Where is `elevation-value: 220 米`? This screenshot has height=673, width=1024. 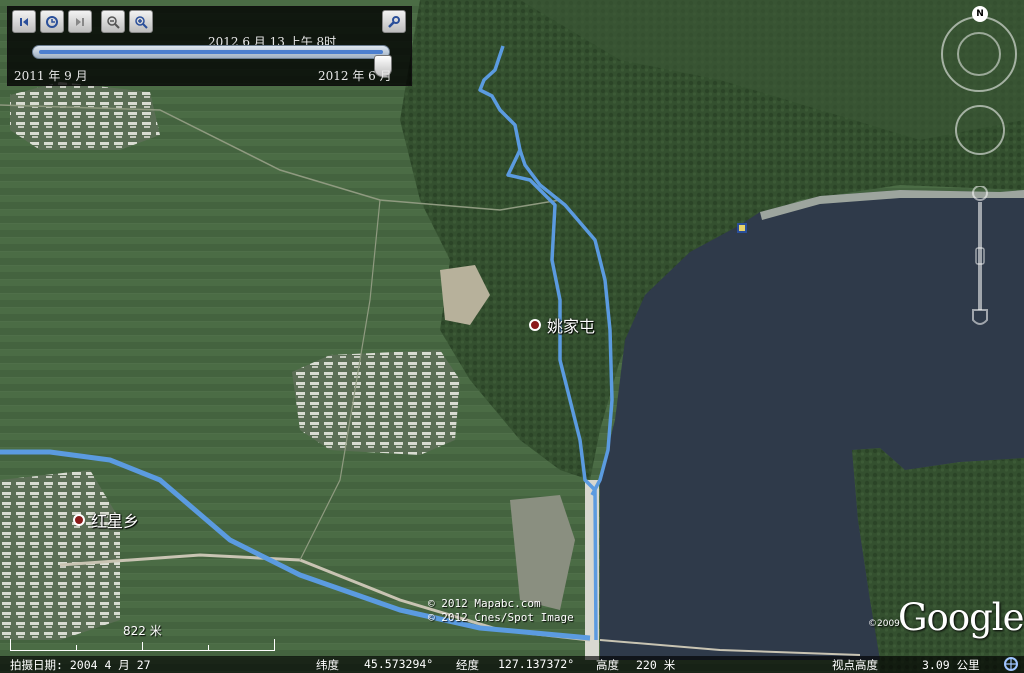
elevation-value: 220 米 is located at coordinates (656, 665).